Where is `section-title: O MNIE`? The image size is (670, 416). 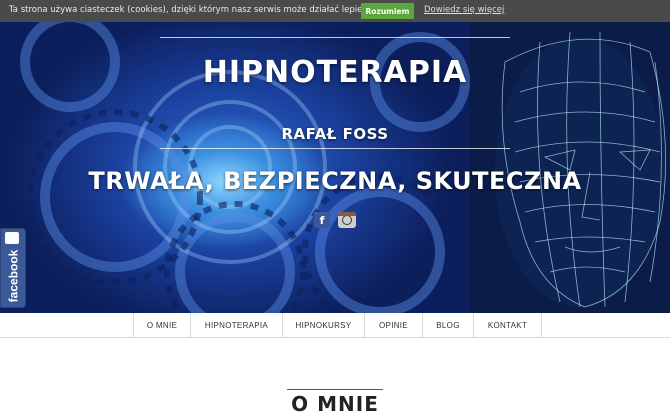 section-title: O MNIE is located at coordinates (335, 404).